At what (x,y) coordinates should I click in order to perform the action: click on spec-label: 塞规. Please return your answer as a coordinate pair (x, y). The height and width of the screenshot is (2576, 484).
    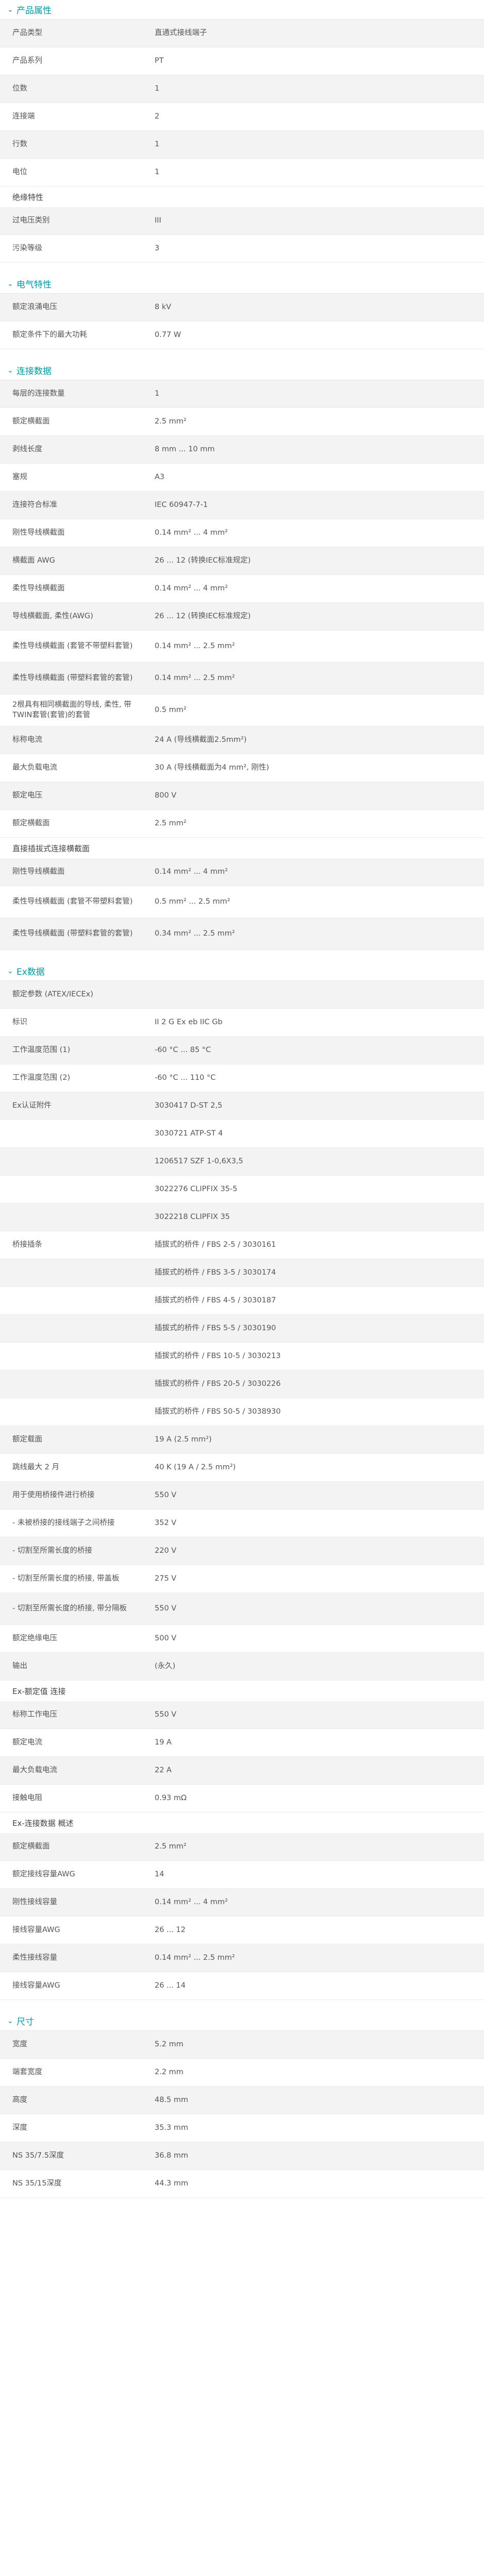
    Looking at the image, I should click on (19, 476).